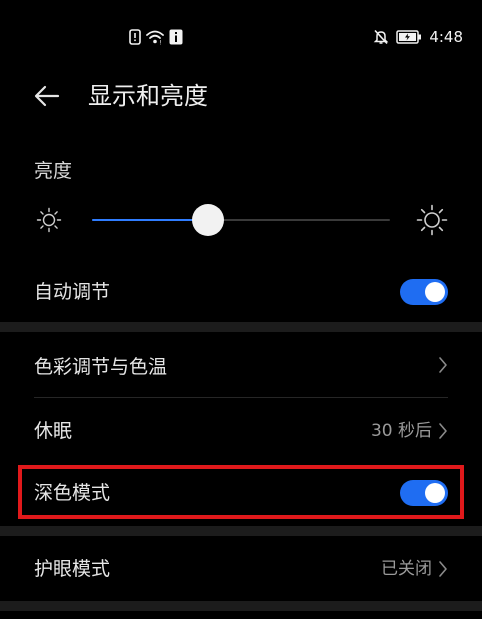 Image resolution: width=482 pixels, height=619 pixels. I want to click on status-bar: ! 4:48, so click(241, 36).